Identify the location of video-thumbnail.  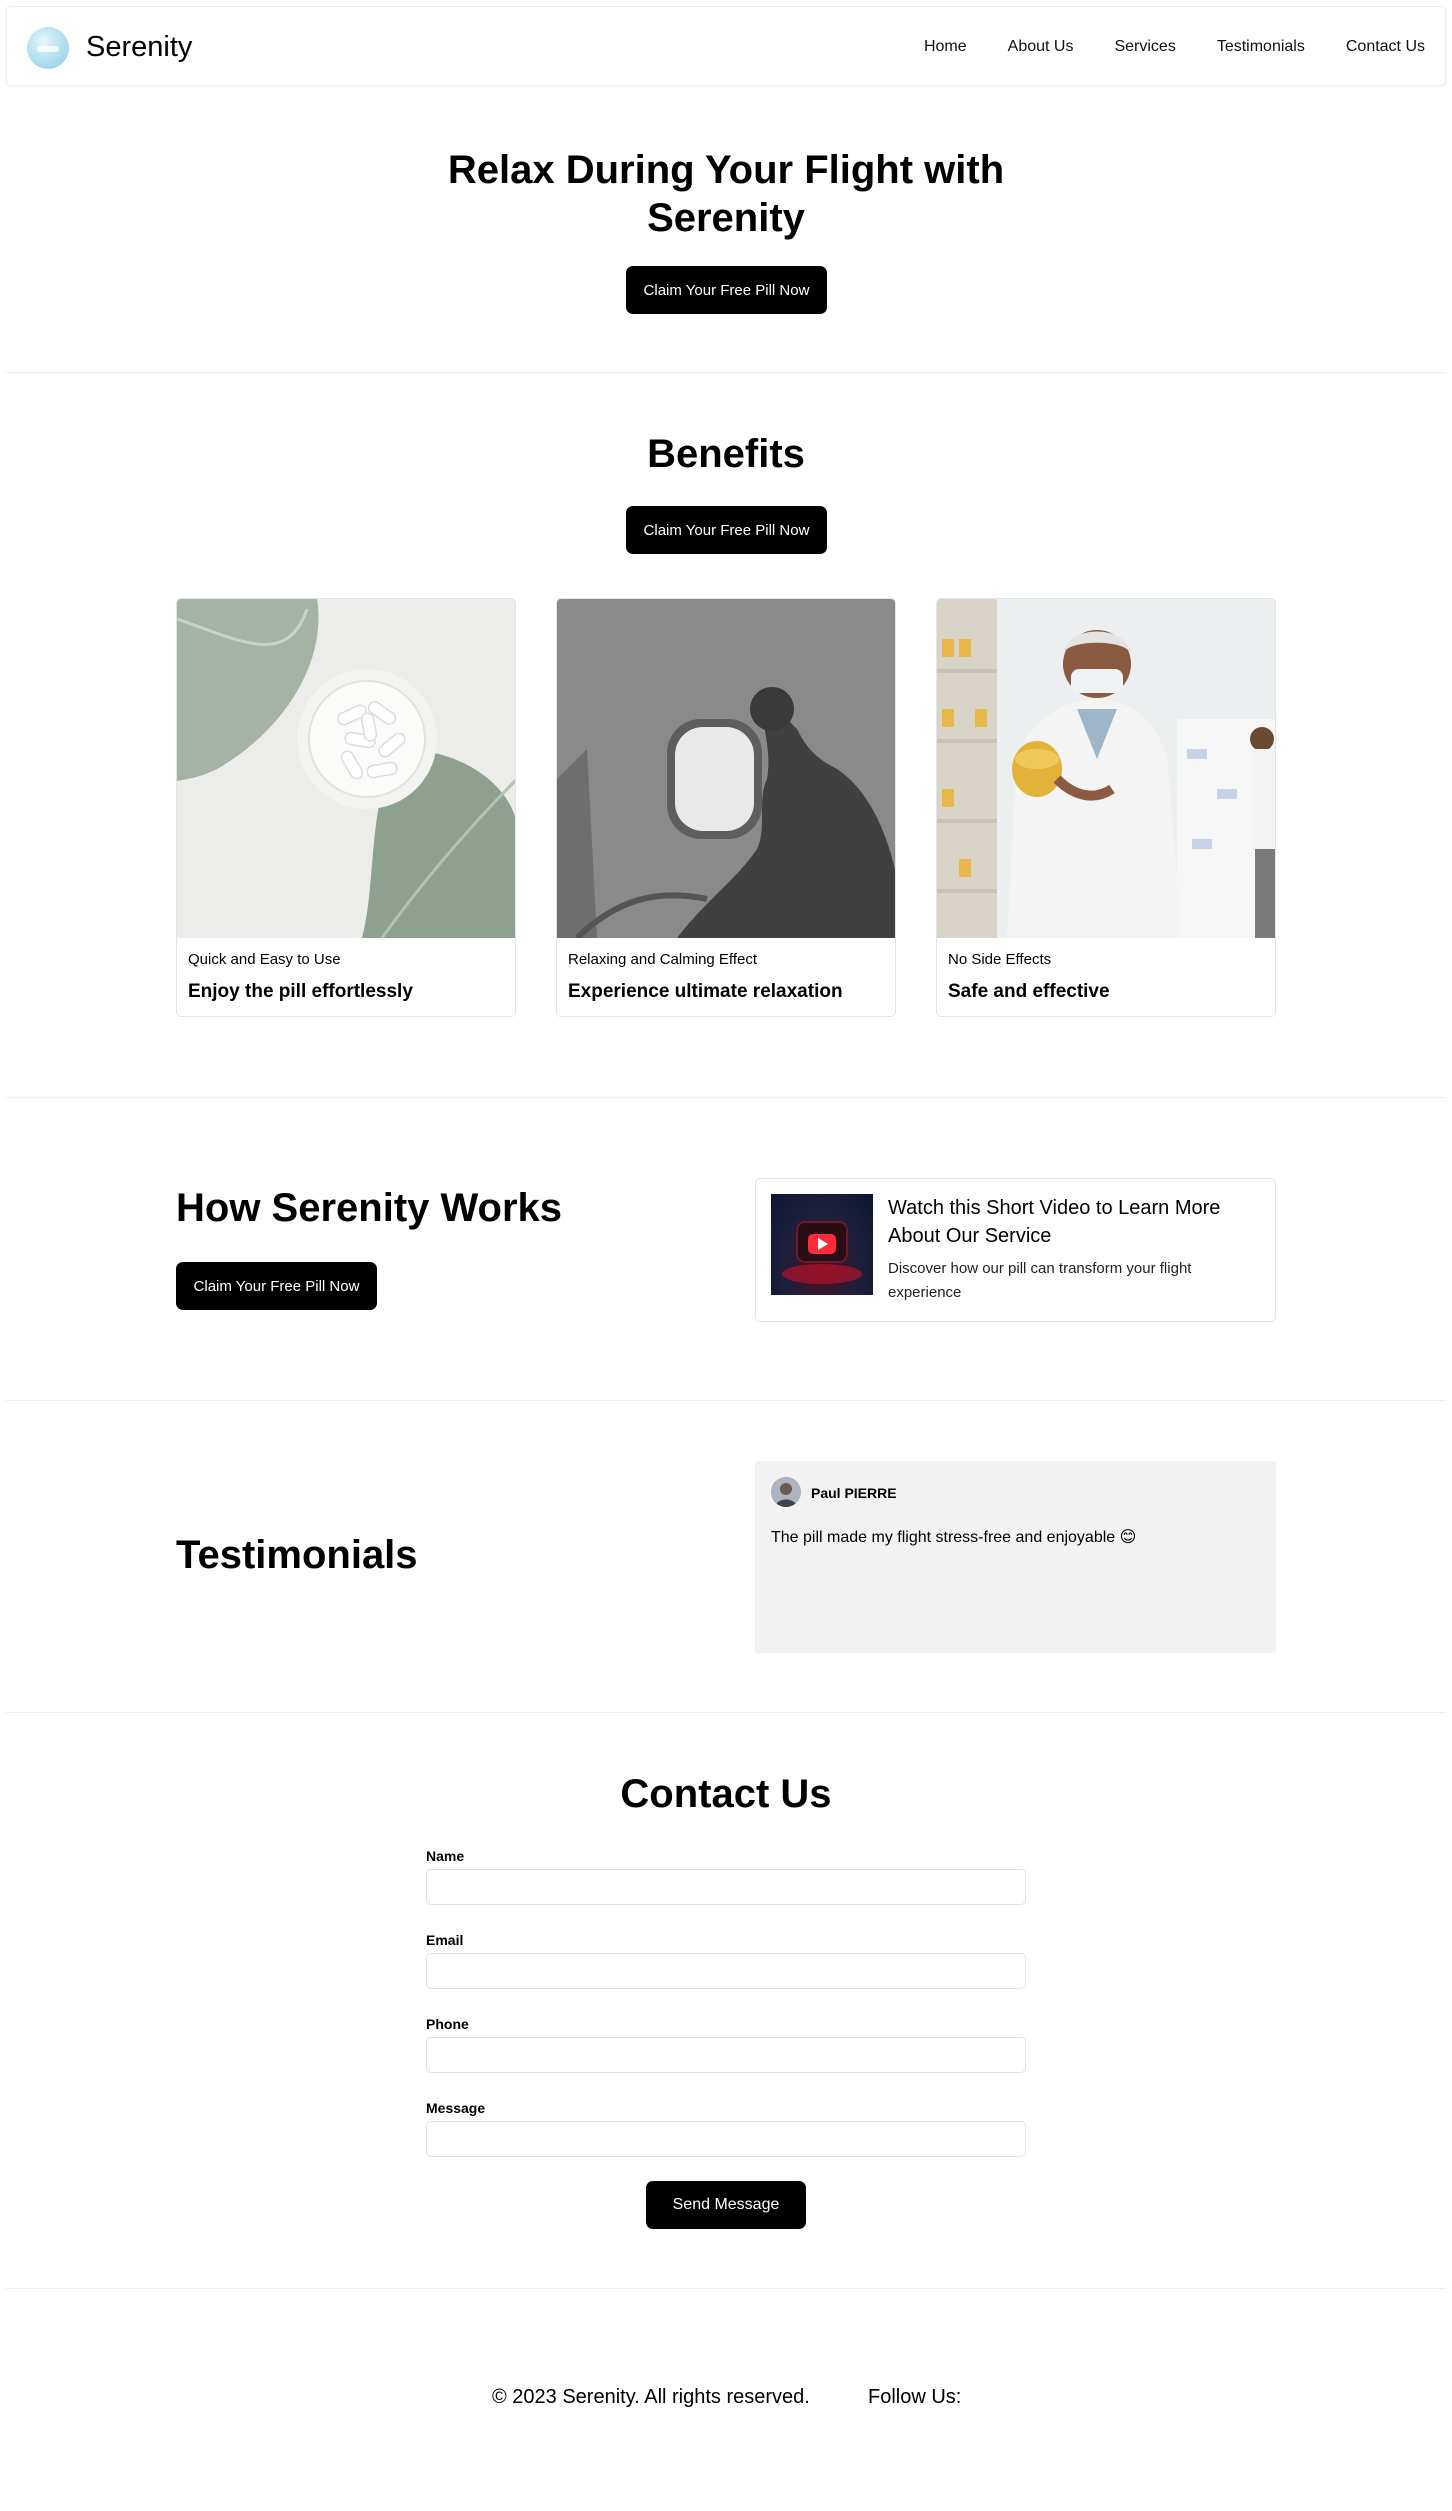
(822, 1244).